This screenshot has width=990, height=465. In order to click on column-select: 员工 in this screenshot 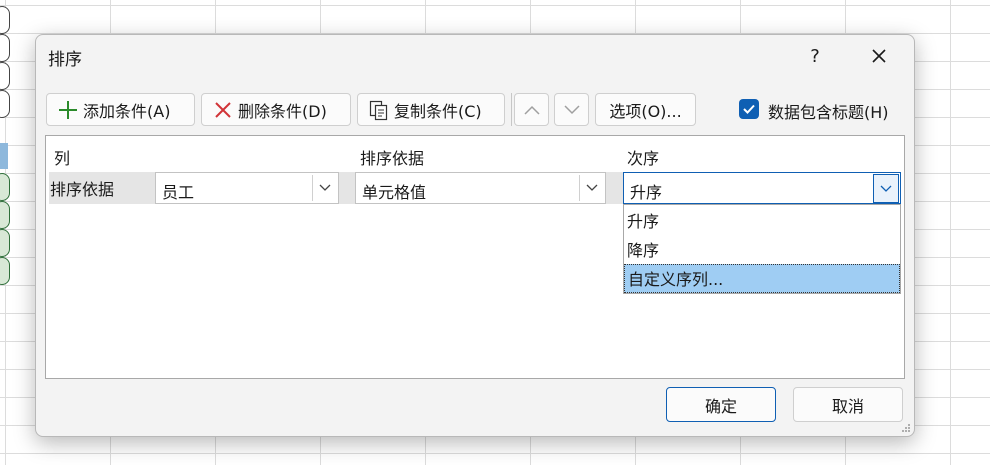, I will do `click(247, 188)`.